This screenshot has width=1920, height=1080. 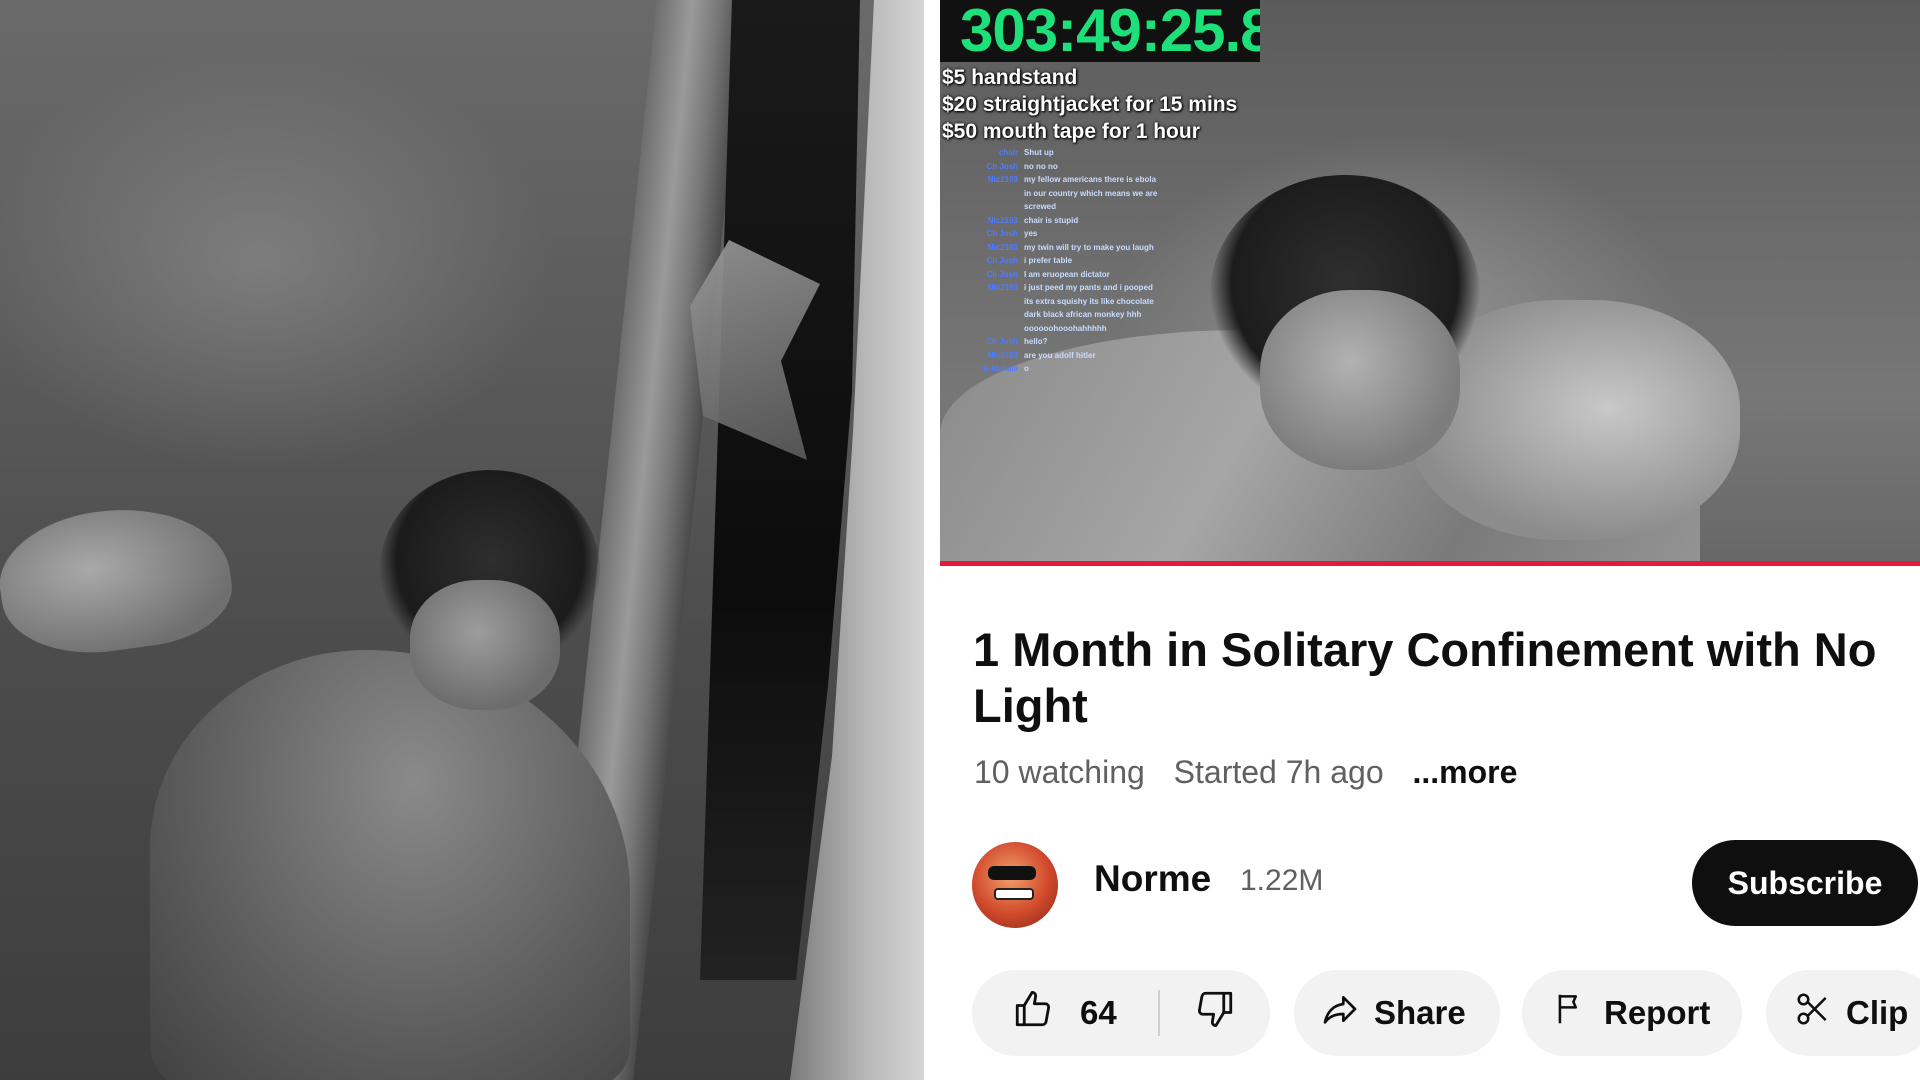 I want to click on chat-text: my twin will try to make you laugh, so click(x=1089, y=247).